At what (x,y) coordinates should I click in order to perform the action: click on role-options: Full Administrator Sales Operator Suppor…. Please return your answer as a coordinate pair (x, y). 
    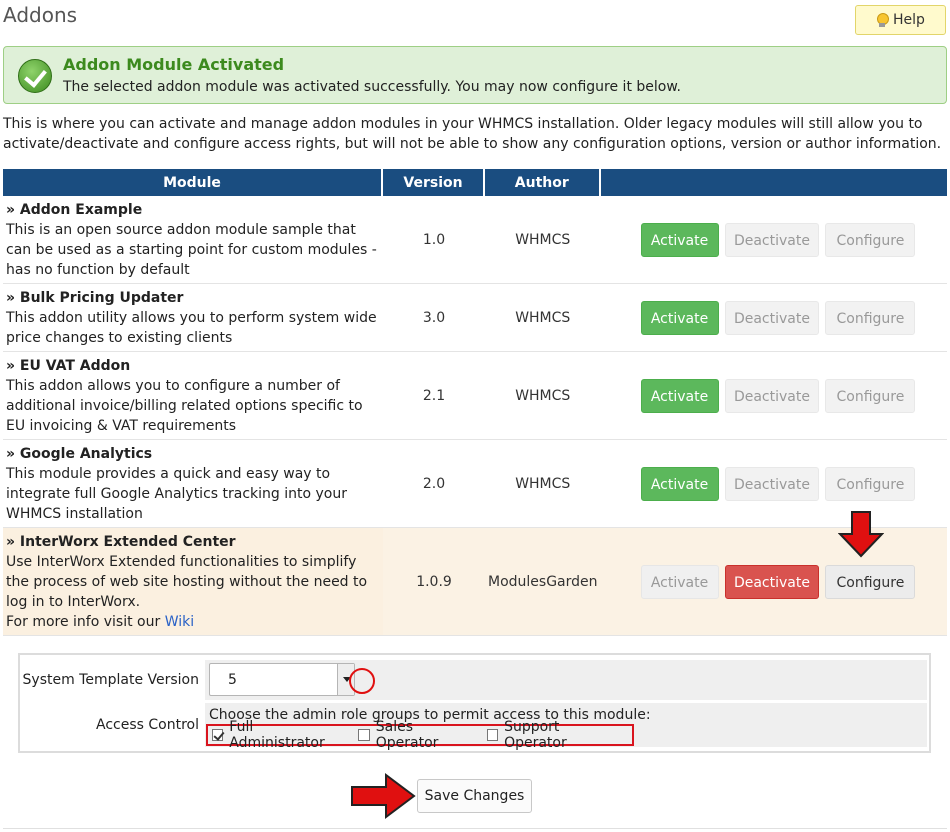
    Looking at the image, I should click on (420, 735).